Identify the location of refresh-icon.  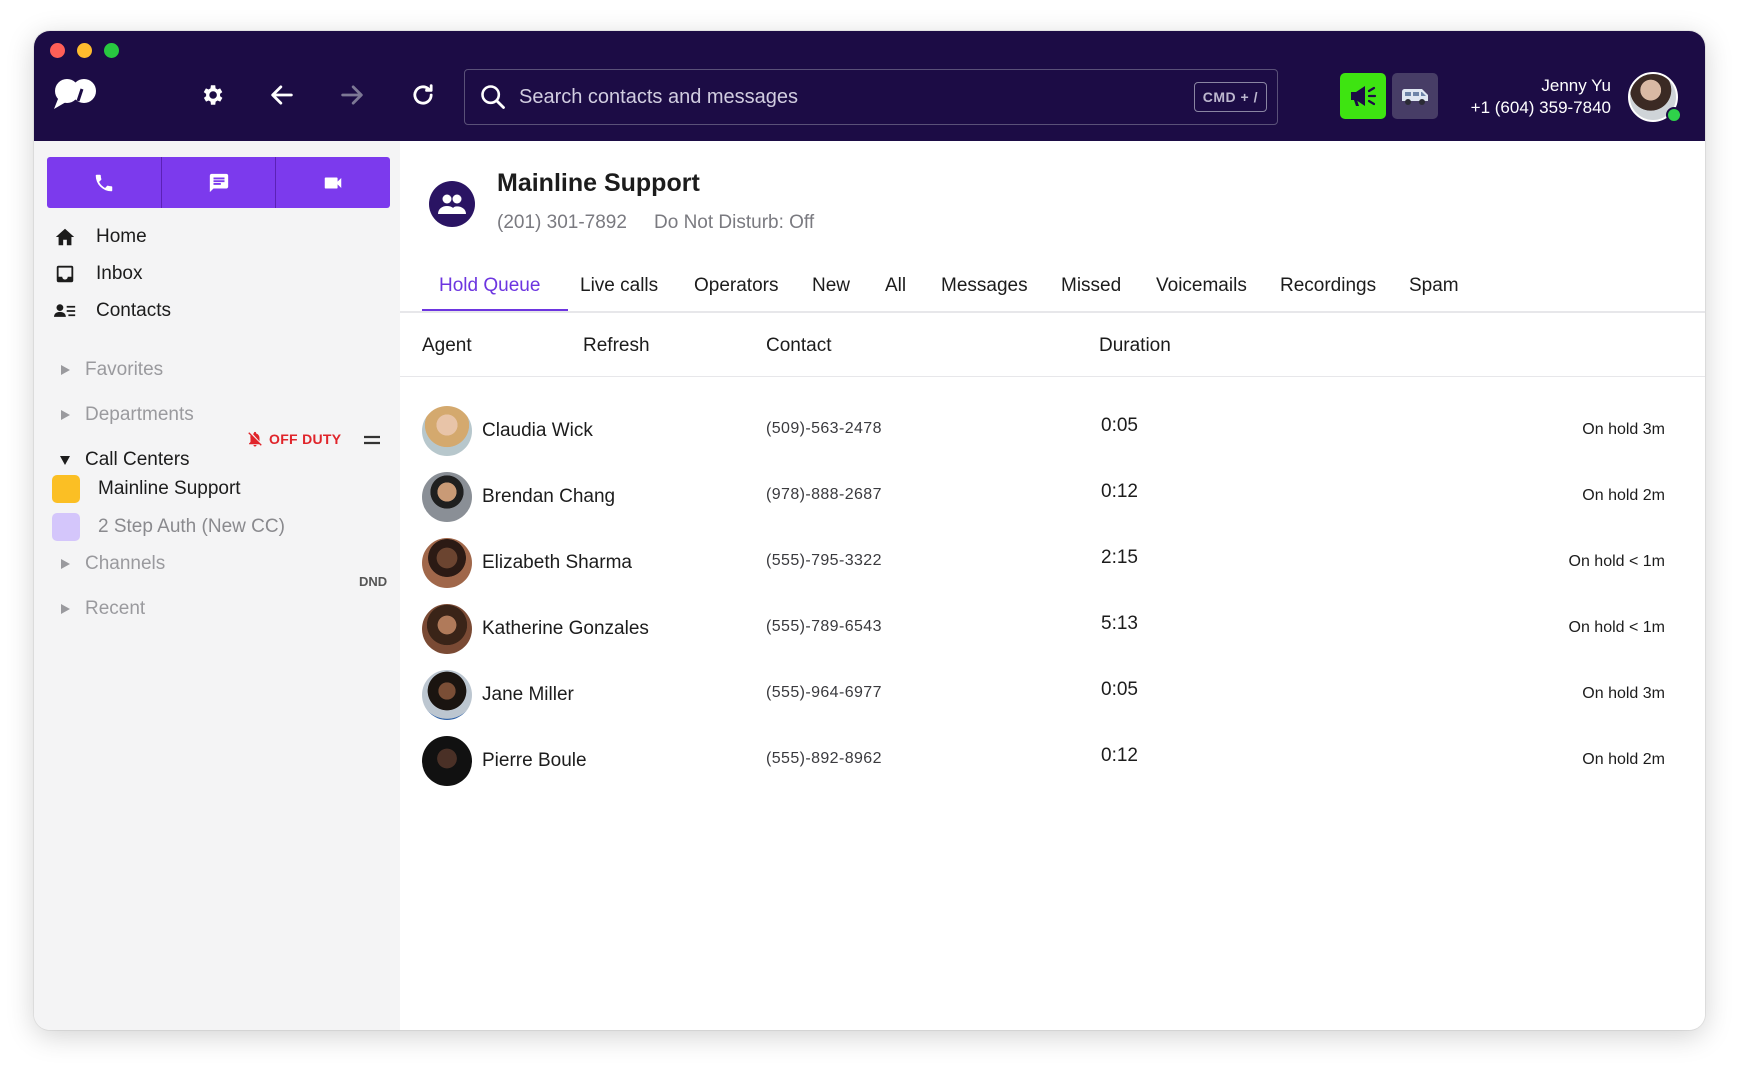
(423, 95).